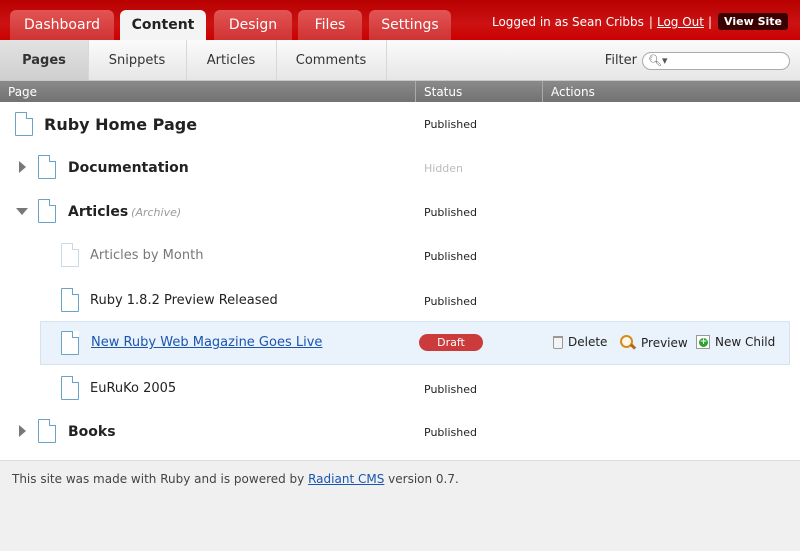 The width and height of the screenshot is (800, 551). I want to click on tab-dashboard: Dashboard, so click(62, 25).